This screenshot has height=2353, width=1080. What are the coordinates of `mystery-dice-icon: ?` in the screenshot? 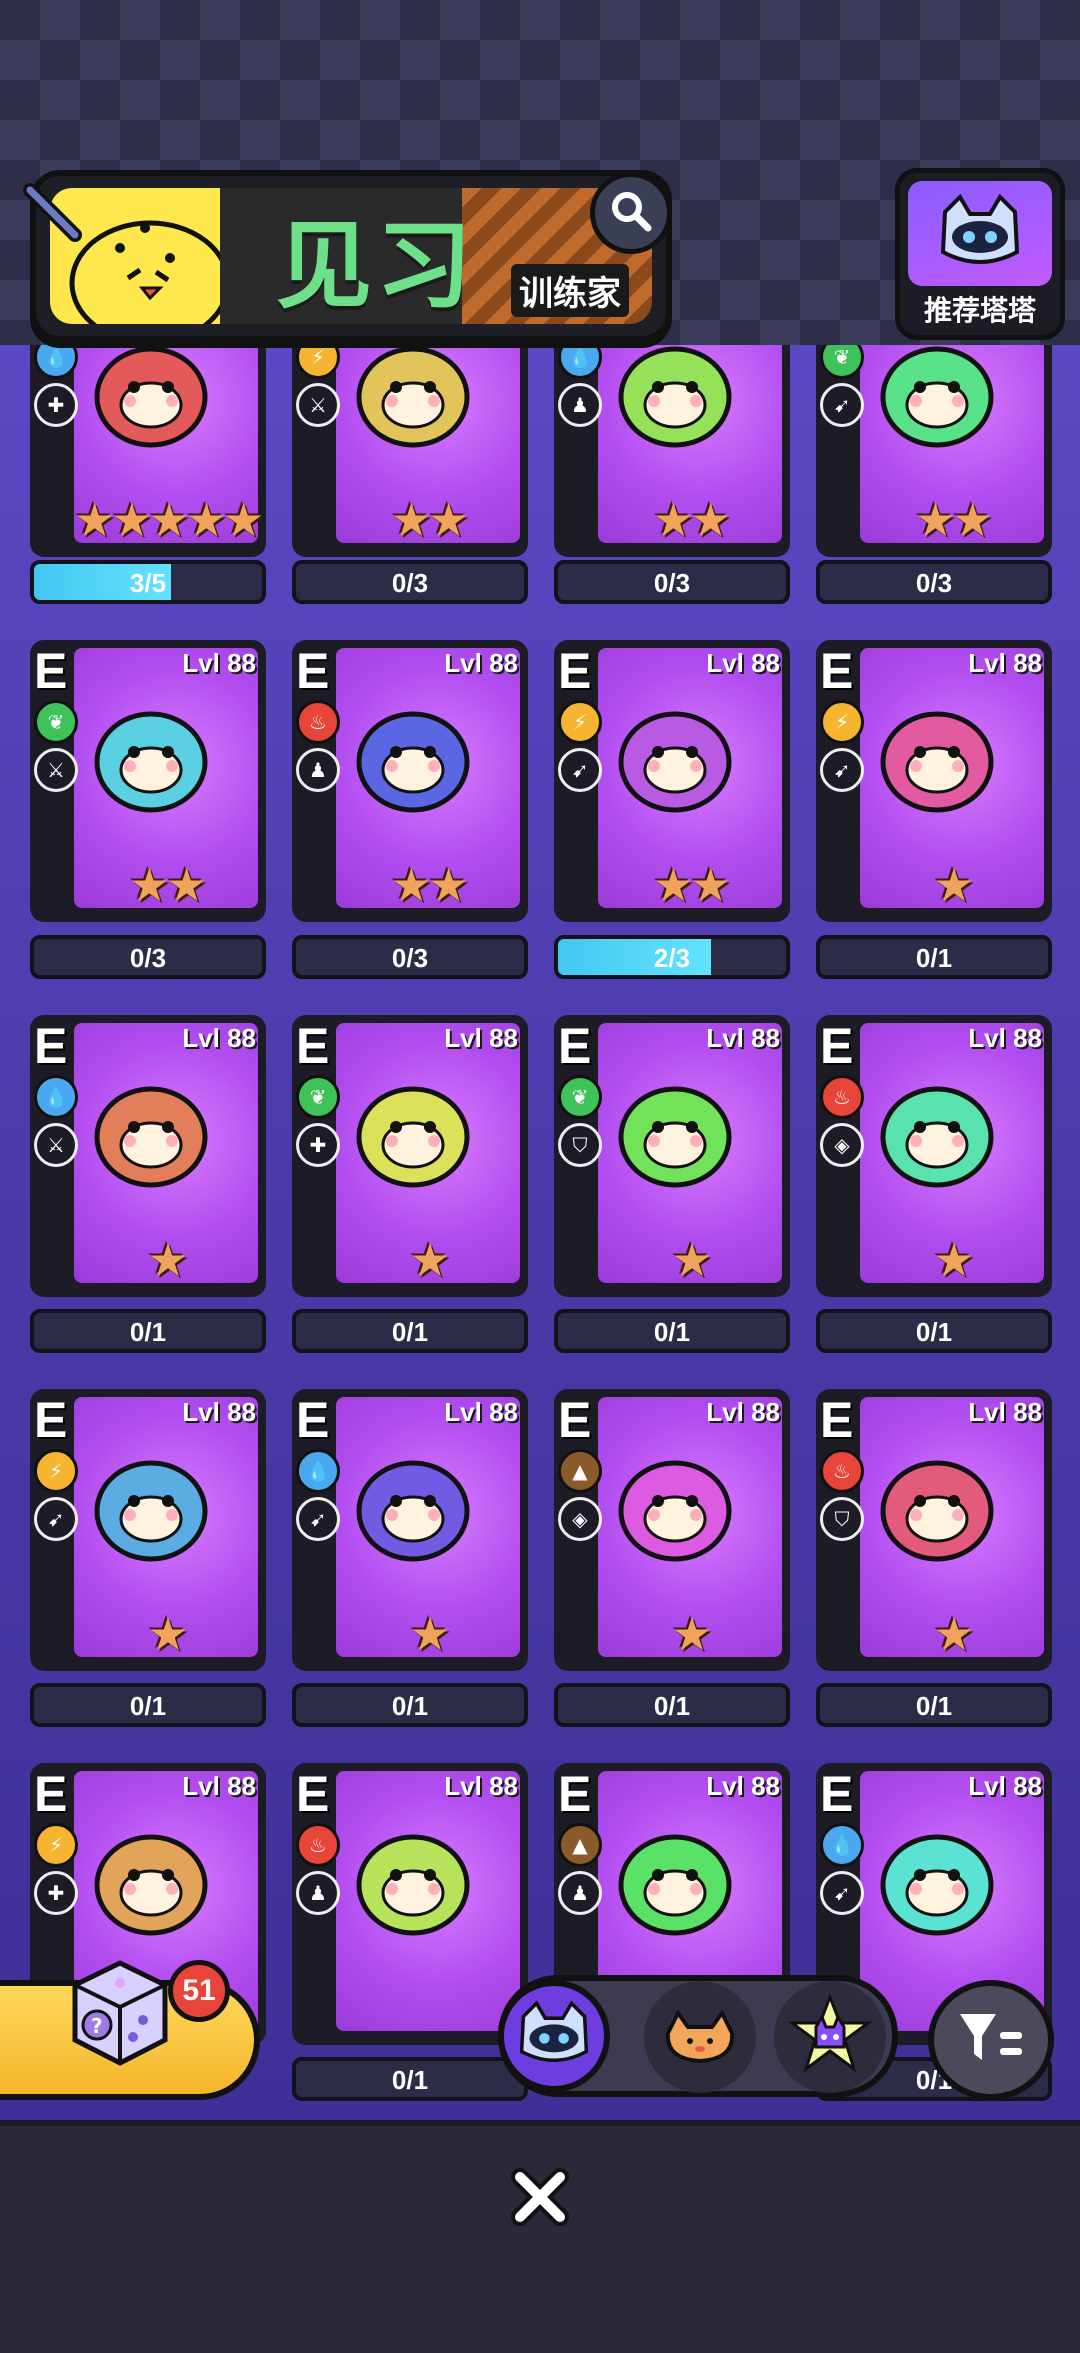 It's located at (120, 2010).